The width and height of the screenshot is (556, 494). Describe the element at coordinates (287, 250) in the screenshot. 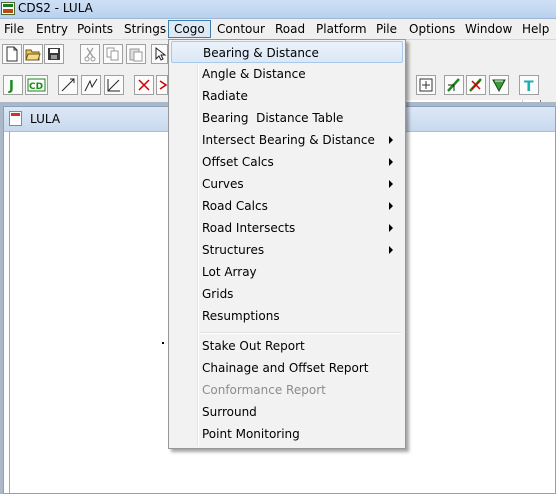

I see `menu-item-structures: Structures` at that location.